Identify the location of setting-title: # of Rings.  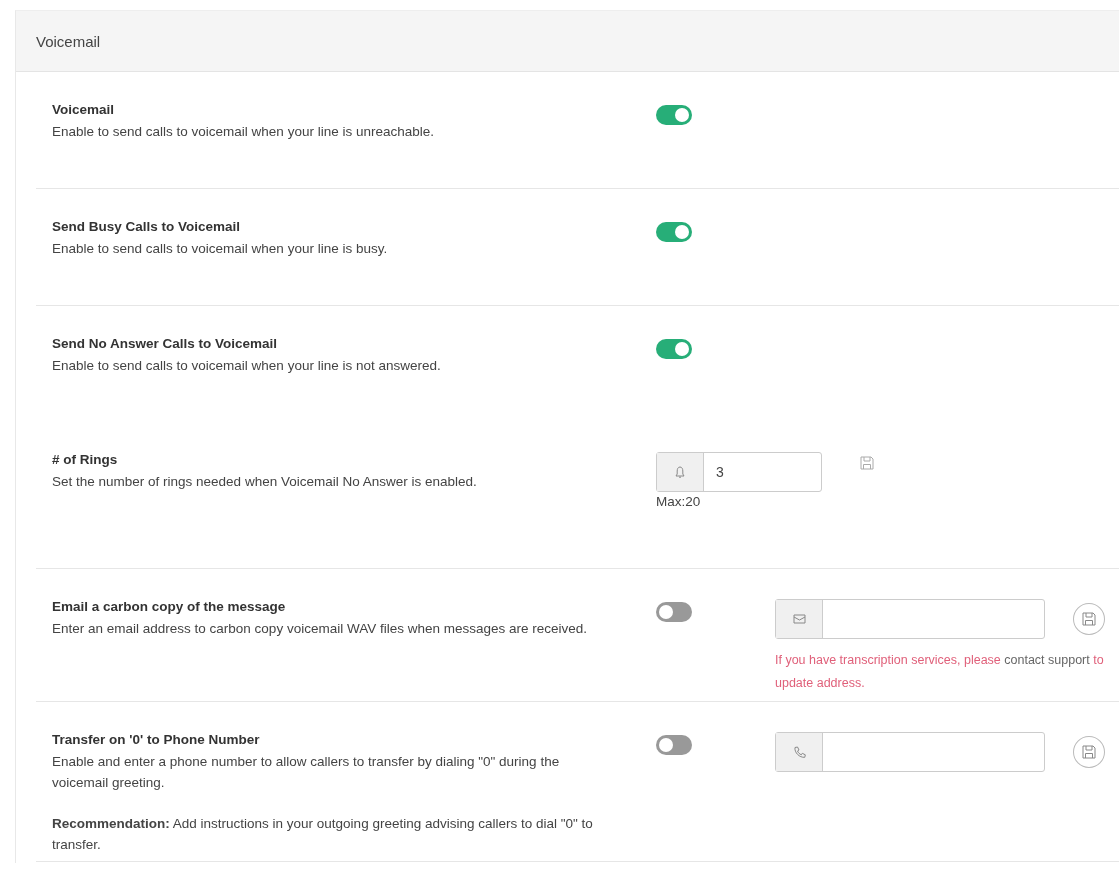
(85, 459).